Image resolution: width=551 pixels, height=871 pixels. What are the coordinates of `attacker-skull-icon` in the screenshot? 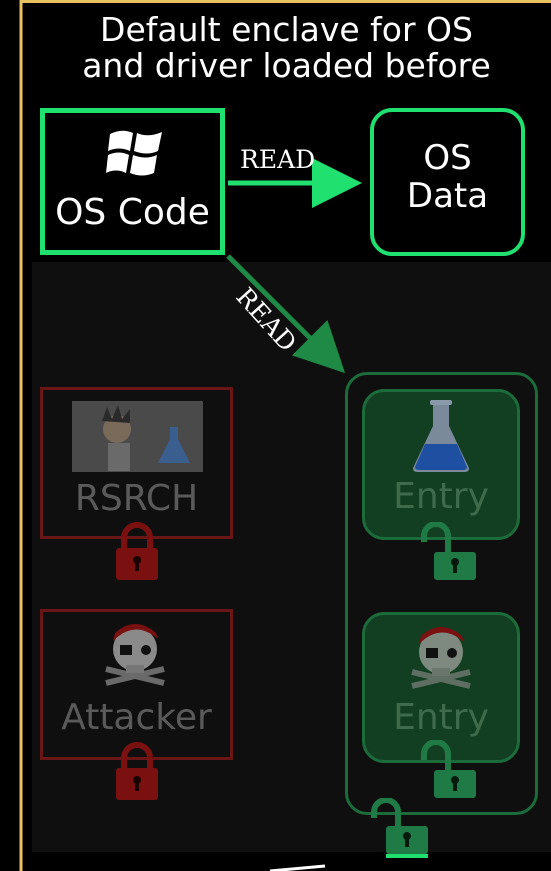 It's located at (135, 655).